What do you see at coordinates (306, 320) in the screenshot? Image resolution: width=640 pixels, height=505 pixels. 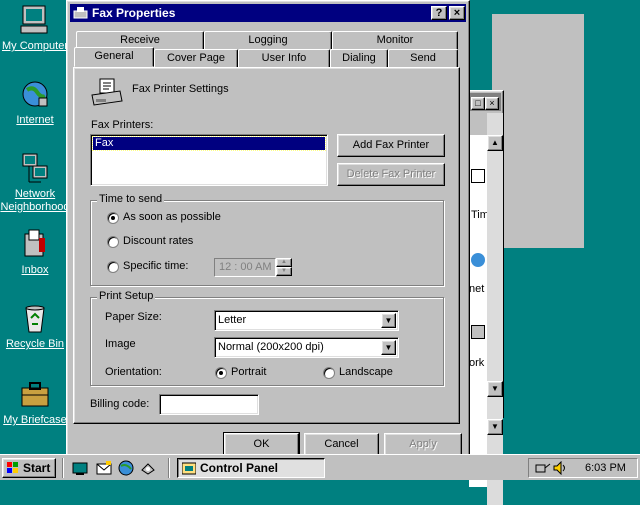 I see `paper-size-select: Letter ▼` at bounding box center [306, 320].